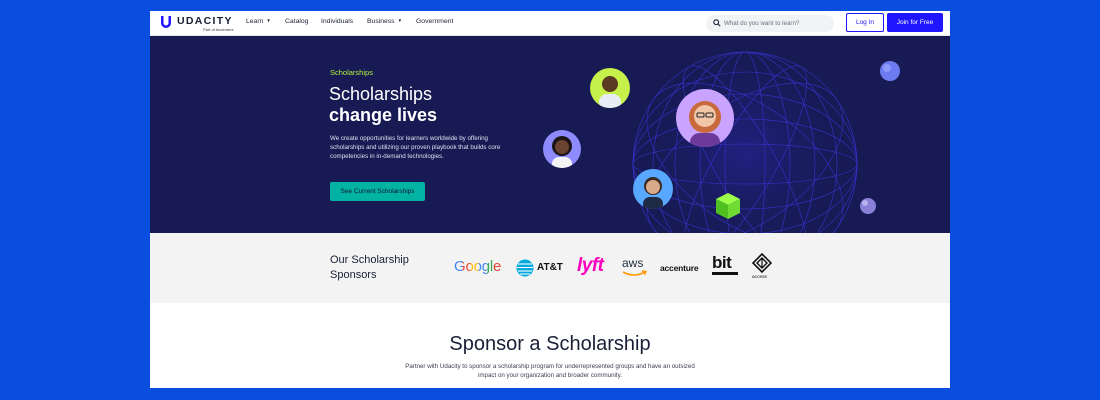  What do you see at coordinates (717, 23) in the screenshot?
I see `search-icon` at bounding box center [717, 23].